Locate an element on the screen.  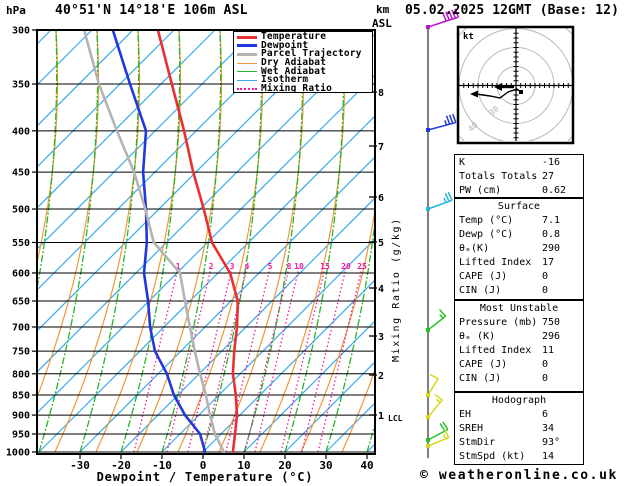
station-title: 40°51'N 14°18'E 106m ASL is located at coordinates (151, 10).